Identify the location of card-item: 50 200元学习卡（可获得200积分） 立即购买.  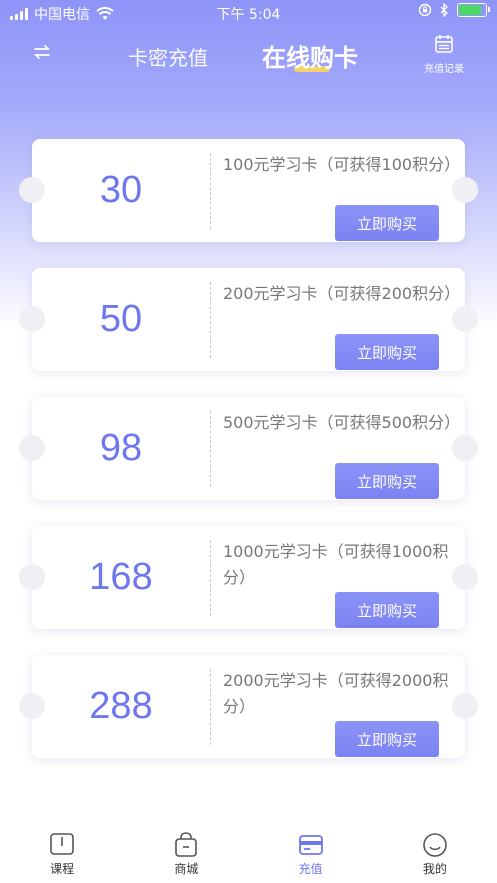
(248, 319).